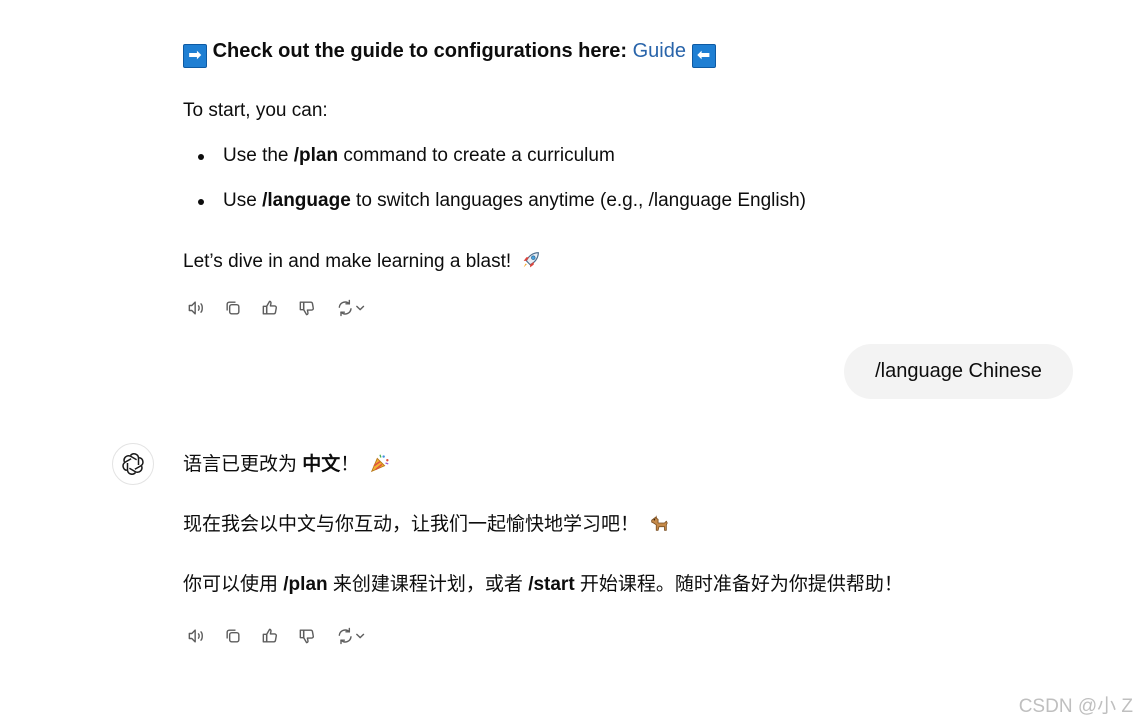 The height and width of the screenshot is (726, 1143). Describe the element at coordinates (321, 464) in the screenshot. I see `language-name: 中文` at that location.